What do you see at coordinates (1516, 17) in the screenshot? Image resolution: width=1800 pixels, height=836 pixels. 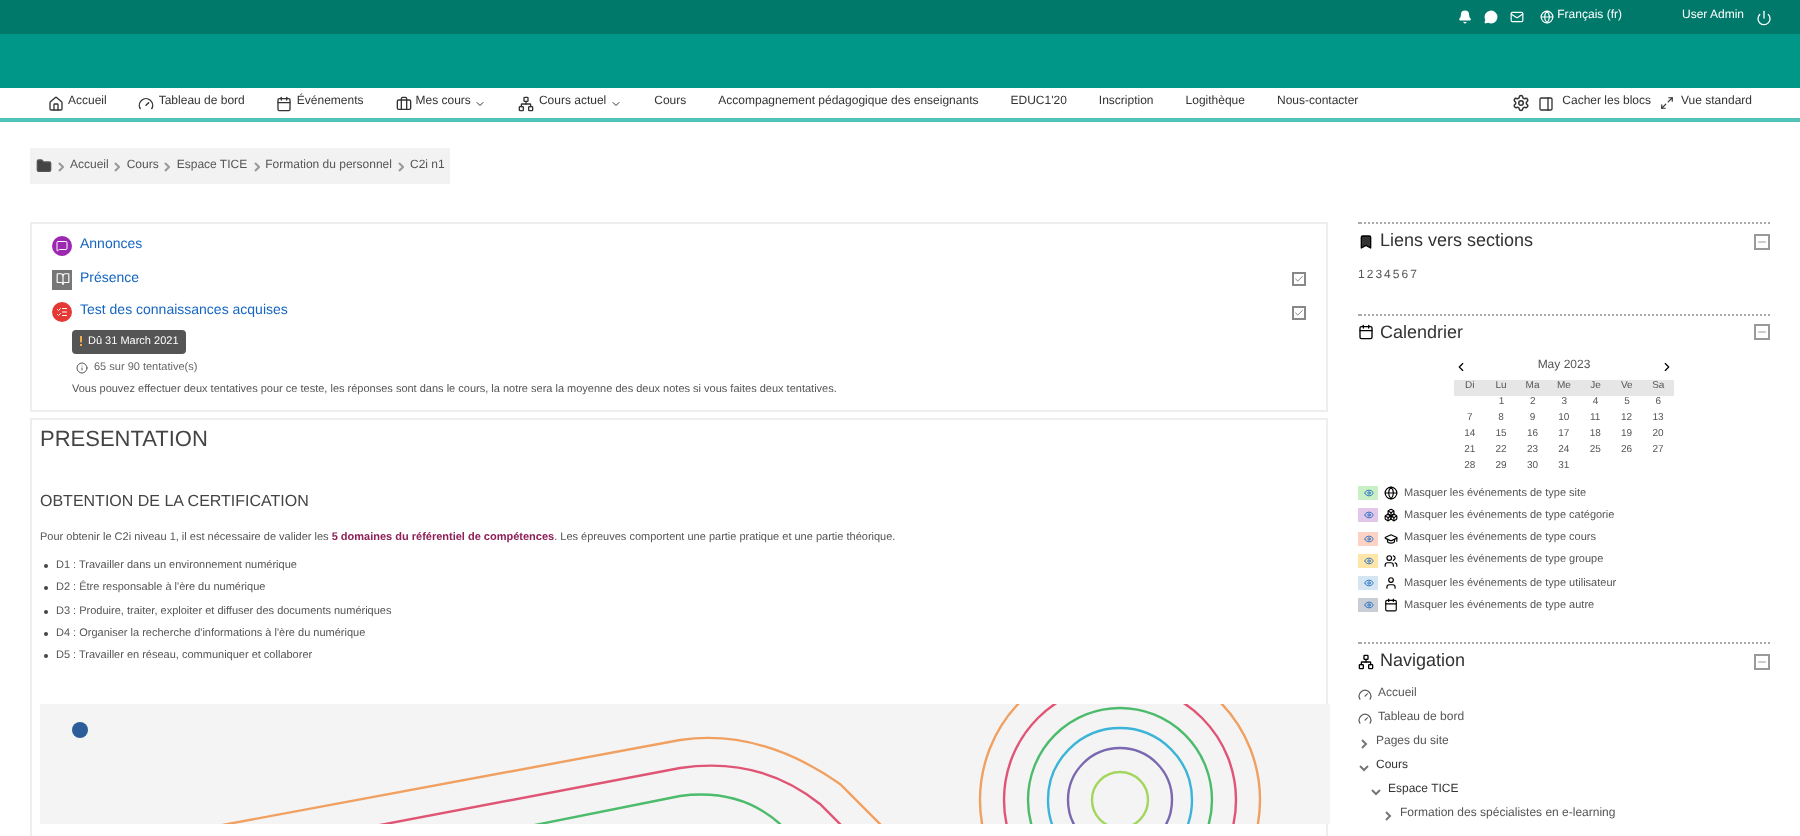 I see `mail-icon` at bounding box center [1516, 17].